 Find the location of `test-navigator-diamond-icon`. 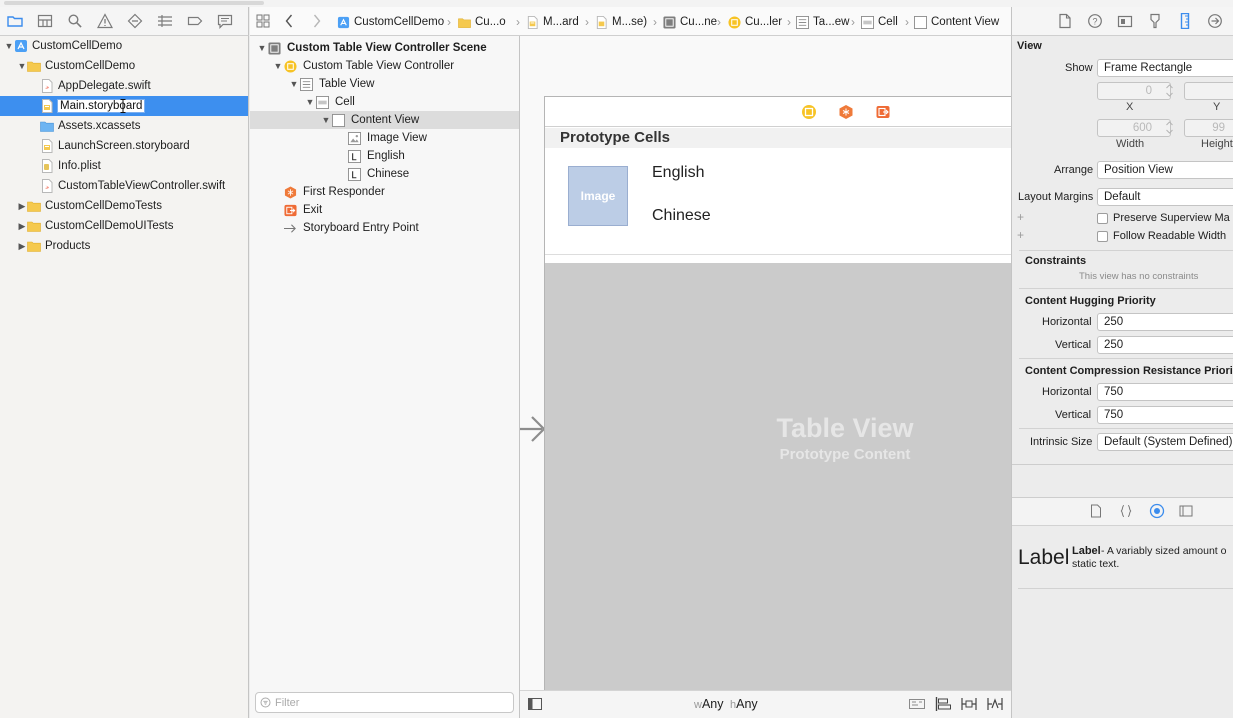

test-navigator-diamond-icon is located at coordinates (135, 21).